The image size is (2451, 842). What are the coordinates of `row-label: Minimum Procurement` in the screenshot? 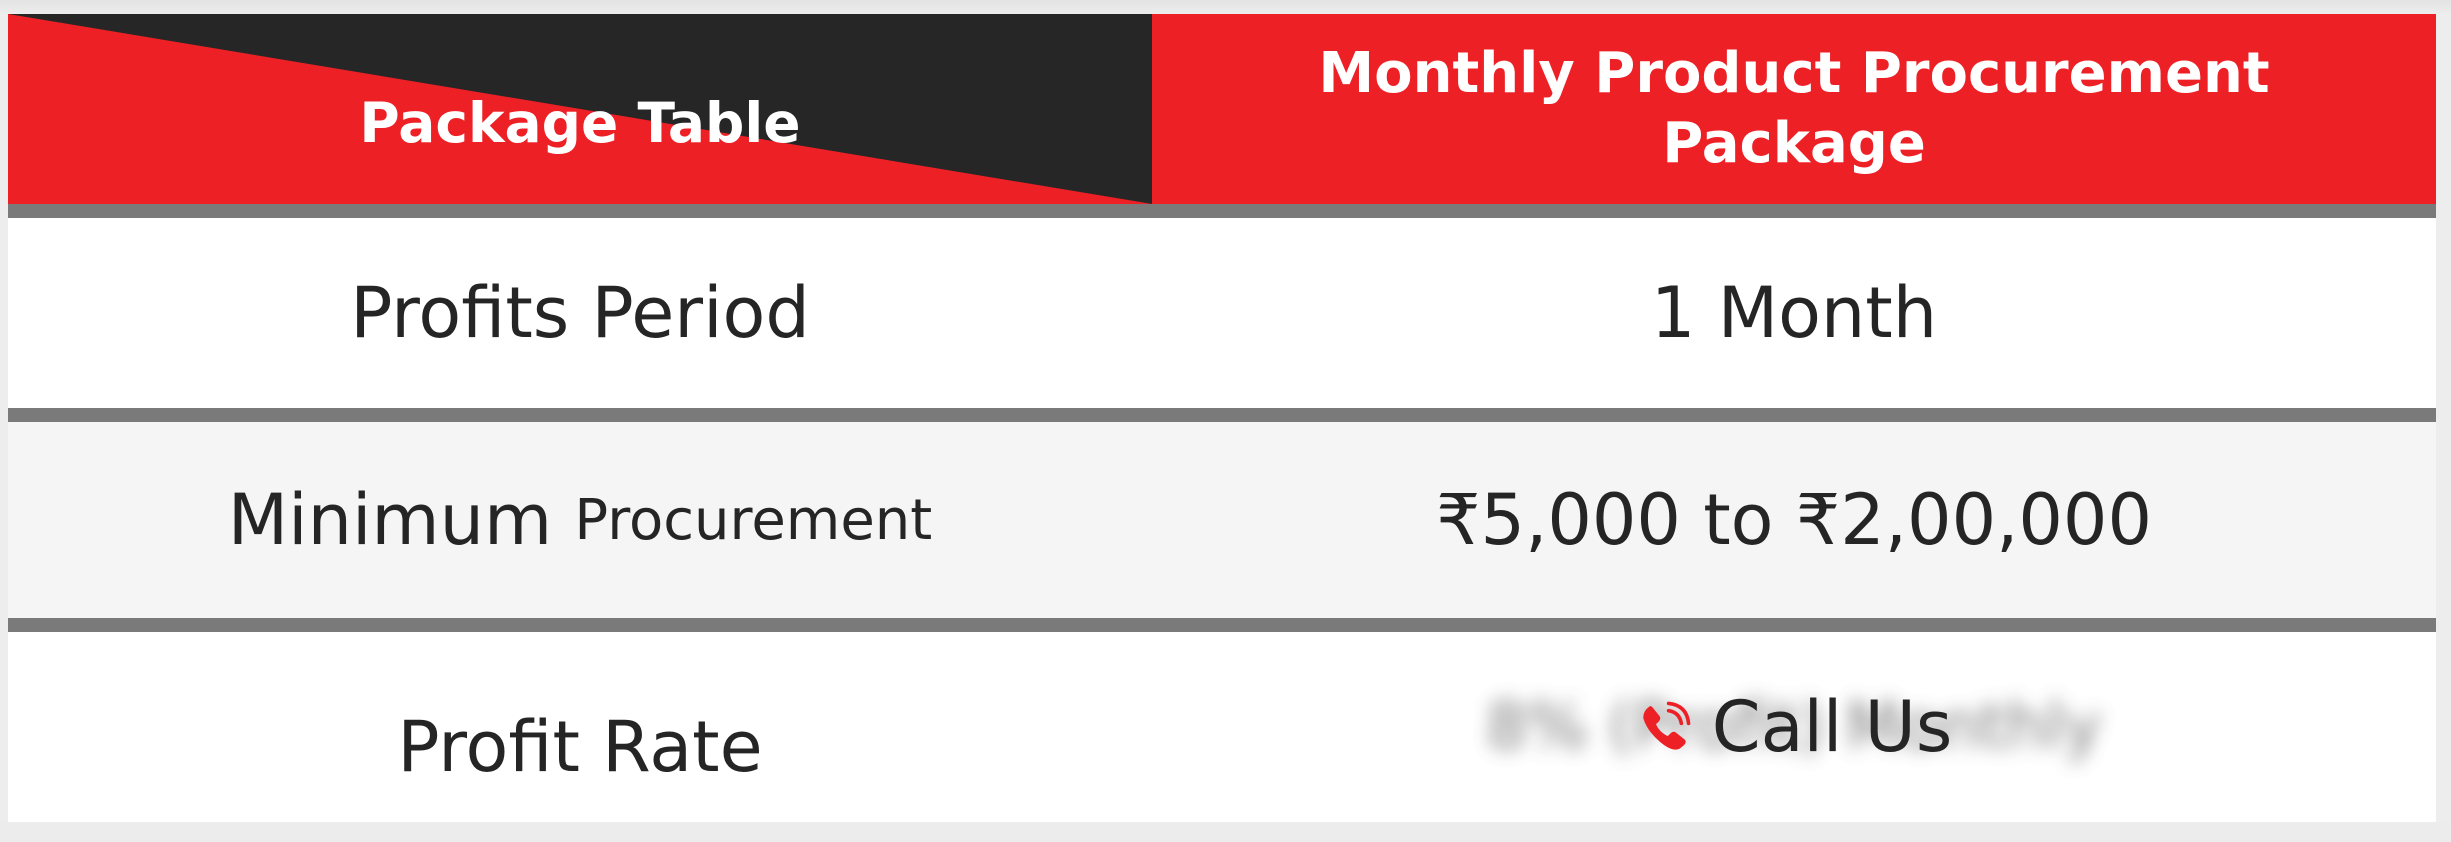 It's located at (580, 520).